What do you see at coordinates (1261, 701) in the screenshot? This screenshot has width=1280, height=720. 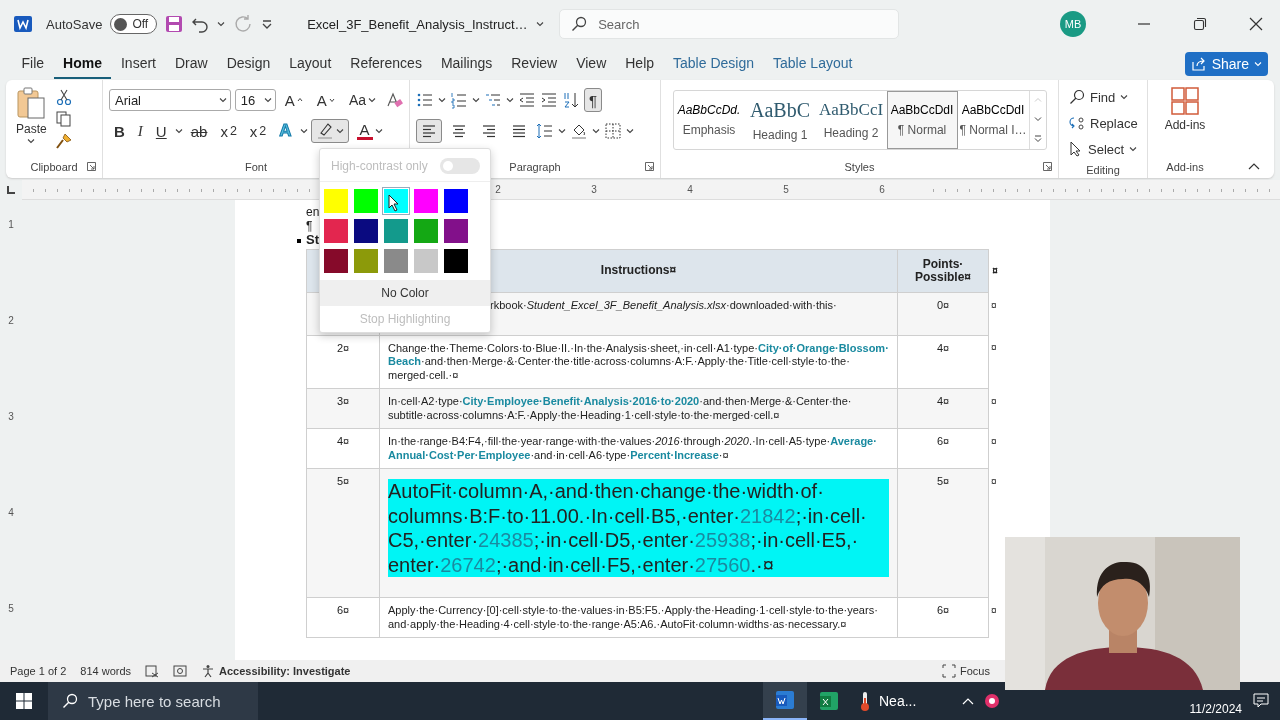 I see `notification-icon` at bounding box center [1261, 701].